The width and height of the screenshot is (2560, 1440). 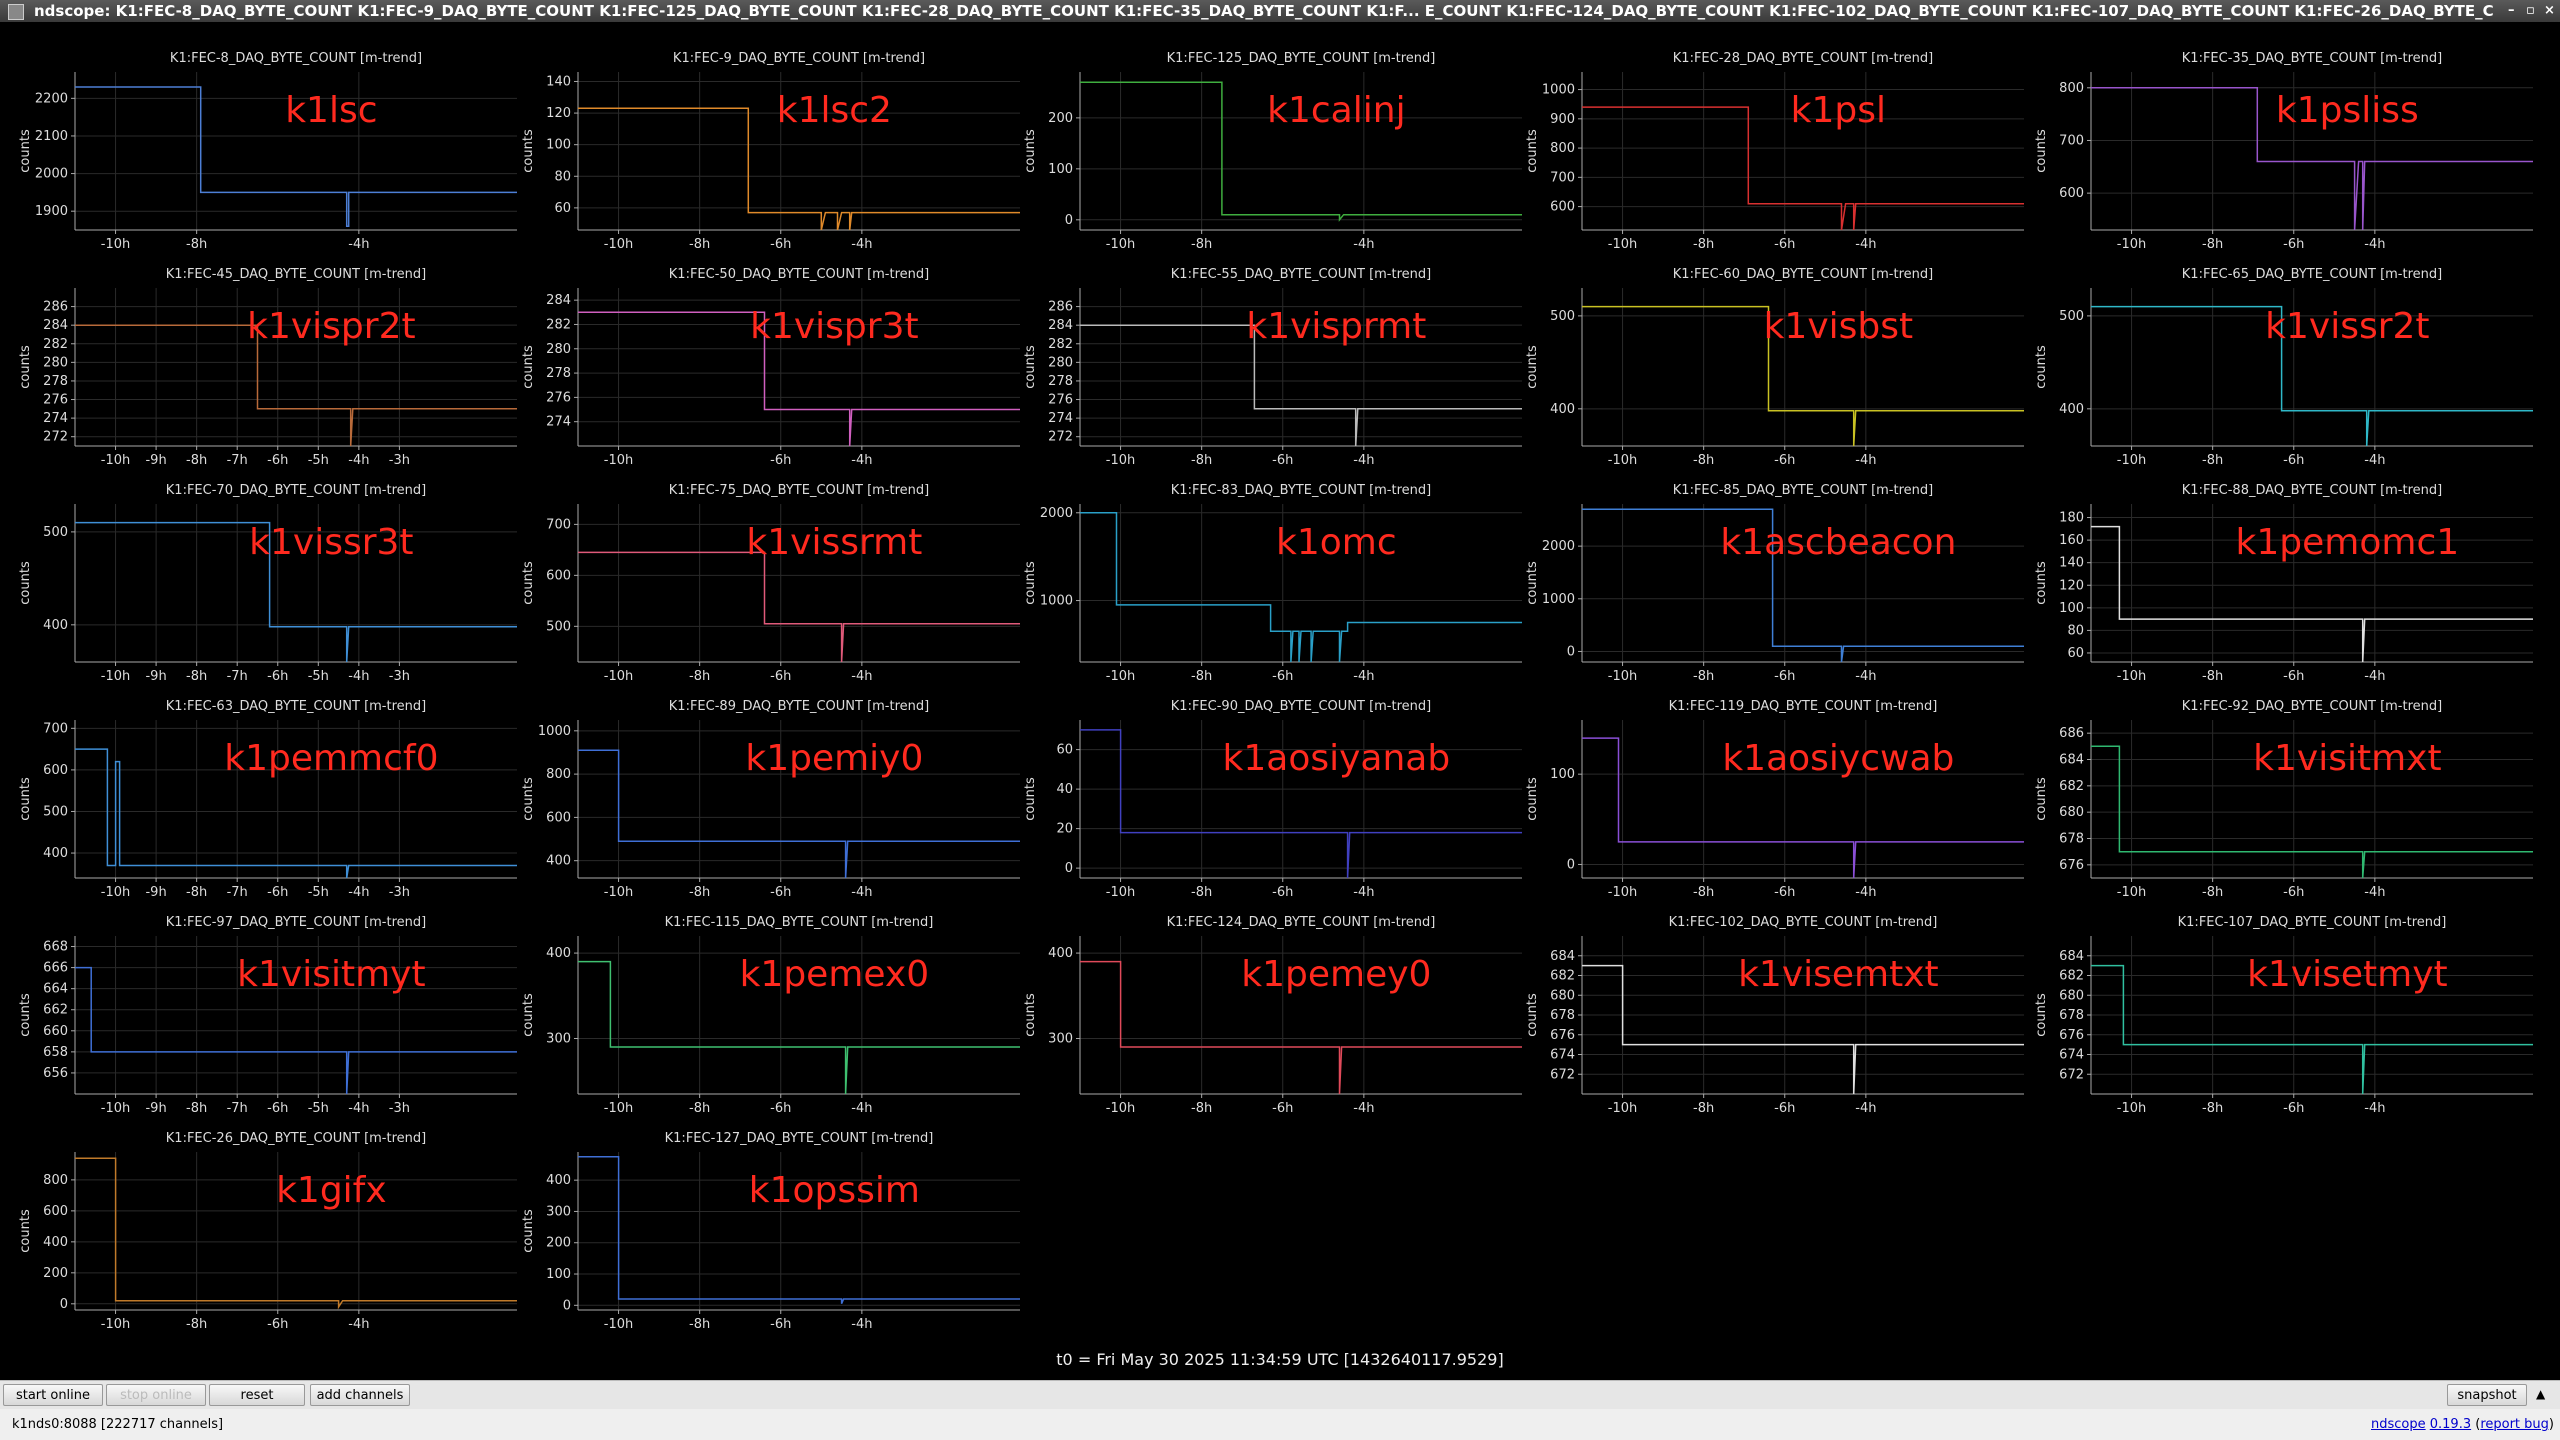 What do you see at coordinates (2071, 140) in the screenshot?
I see `y-tick-label: 700` at bounding box center [2071, 140].